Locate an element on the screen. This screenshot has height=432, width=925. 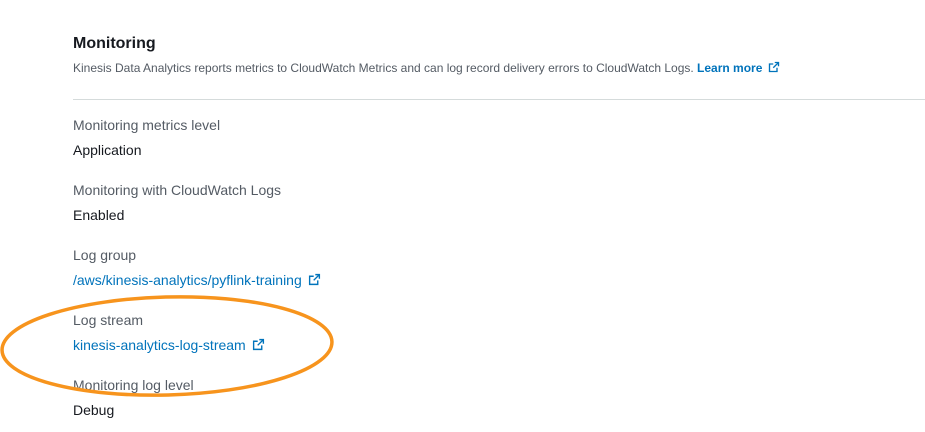
field-value: Application is located at coordinates (107, 150).